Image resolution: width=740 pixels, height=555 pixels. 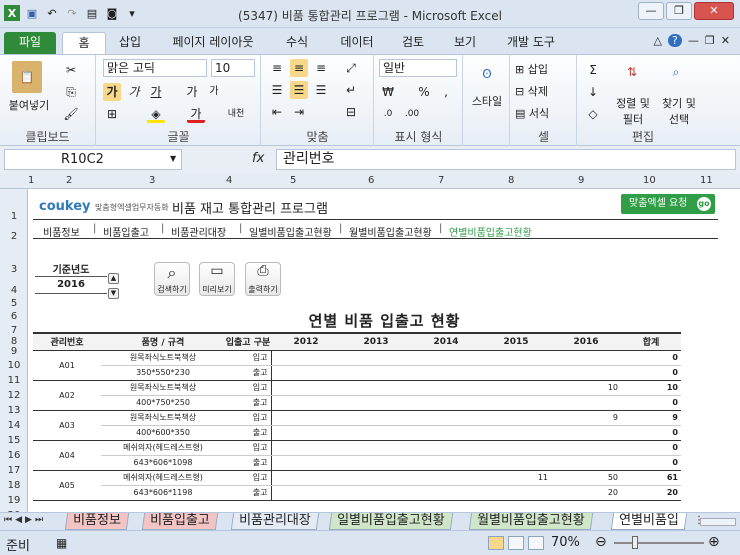 What do you see at coordinates (390, 521) in the screenshot?
I see `sheet-tab-daily: 일별비품입출고현황` at bounding box center [390, 521].